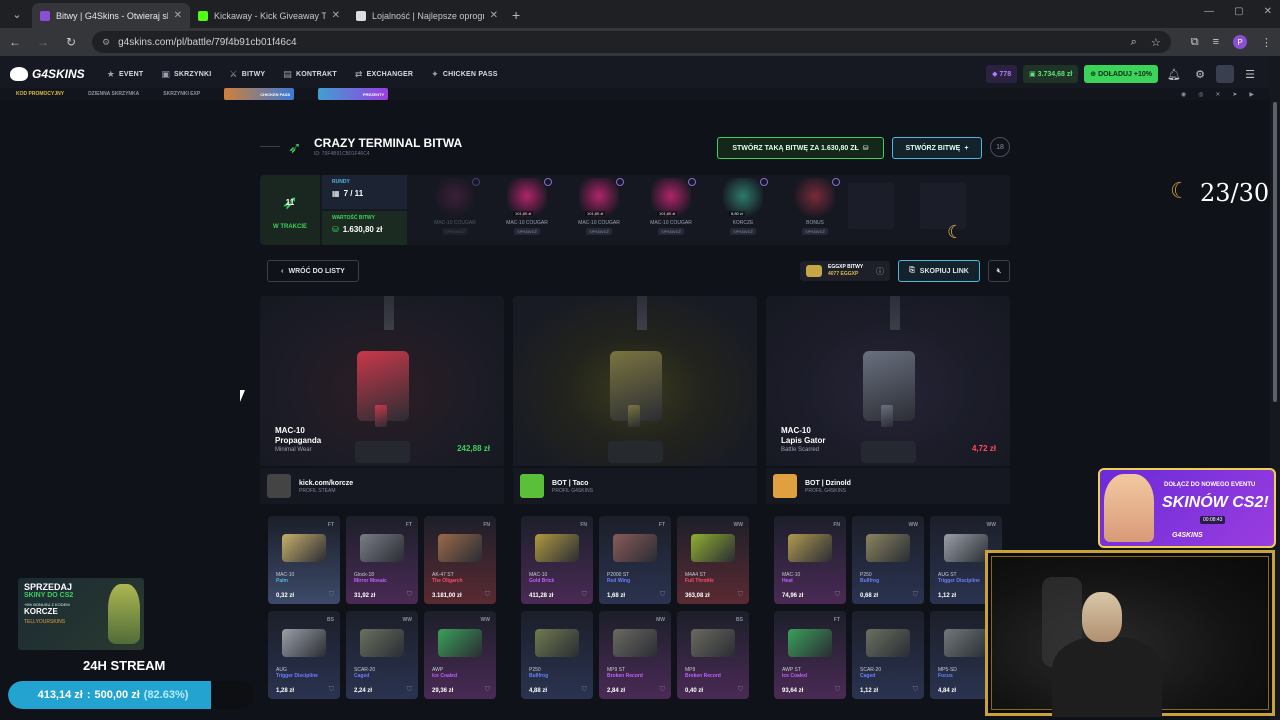  Describe the element at coordinates (247, 74) in the screenshot. I see `nav-item-bitwy: ⚔ BITWY` at that location.